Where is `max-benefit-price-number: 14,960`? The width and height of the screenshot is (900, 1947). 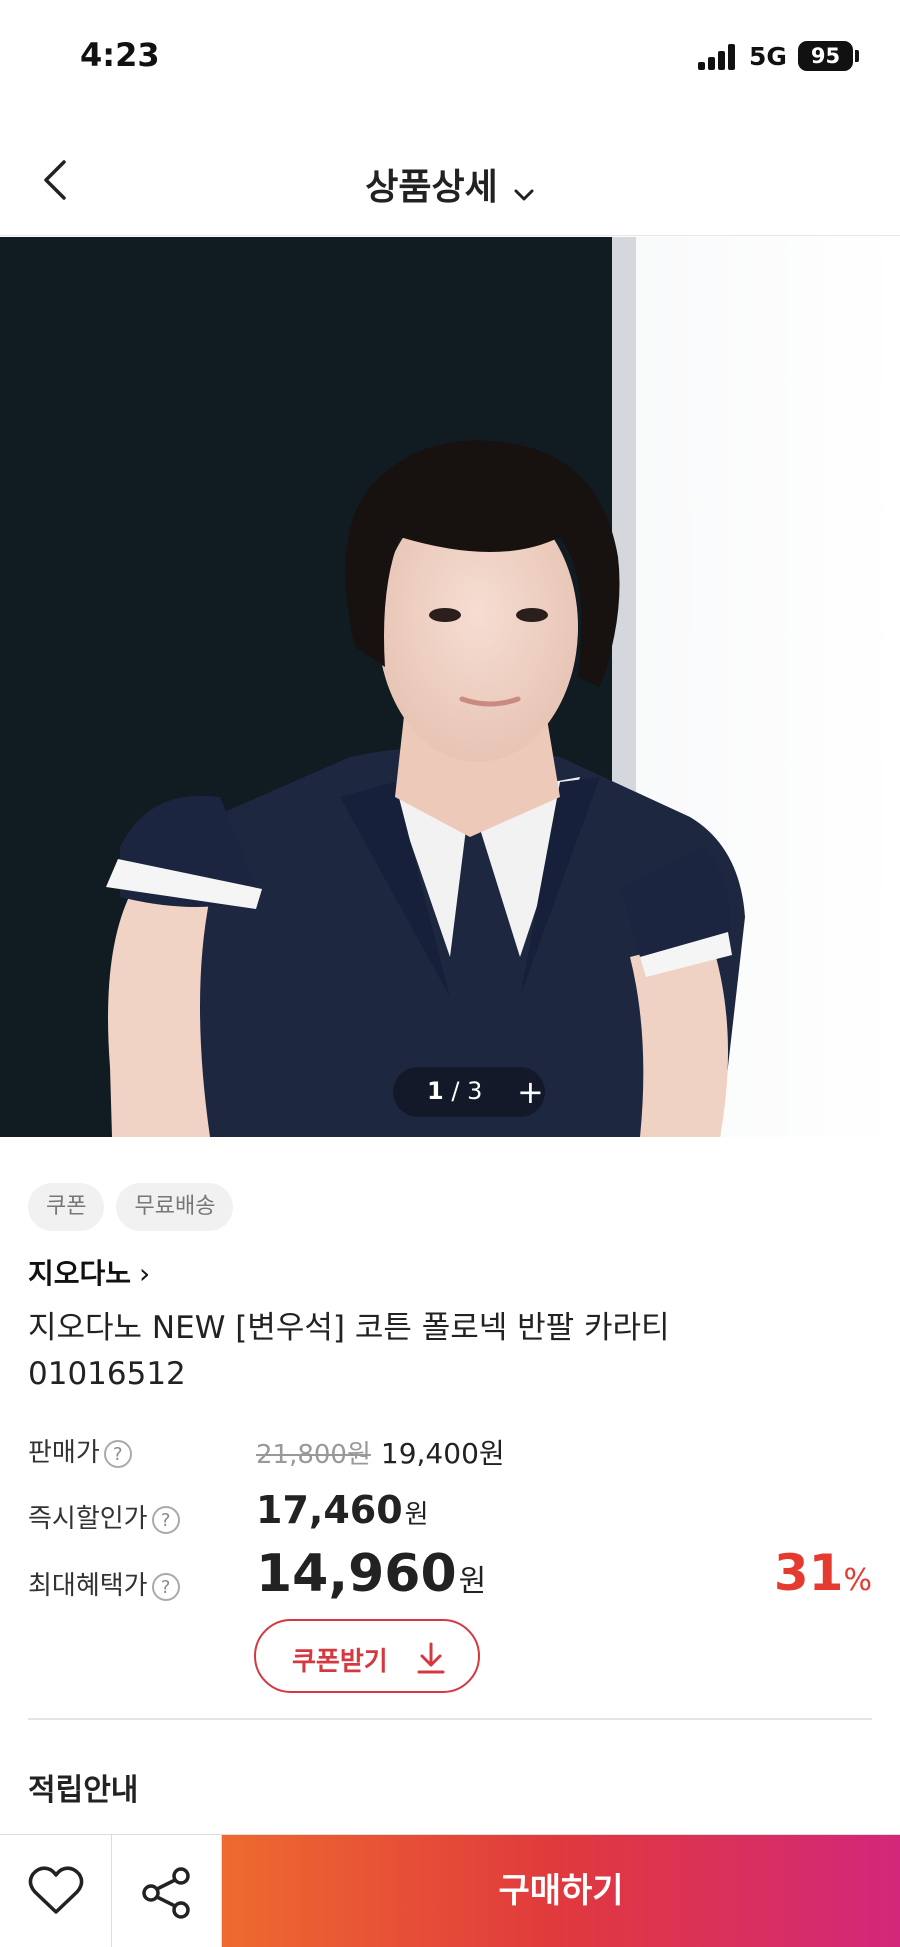
max-benefit-price-number: 14,960 is located at coordinates (356, 1574).